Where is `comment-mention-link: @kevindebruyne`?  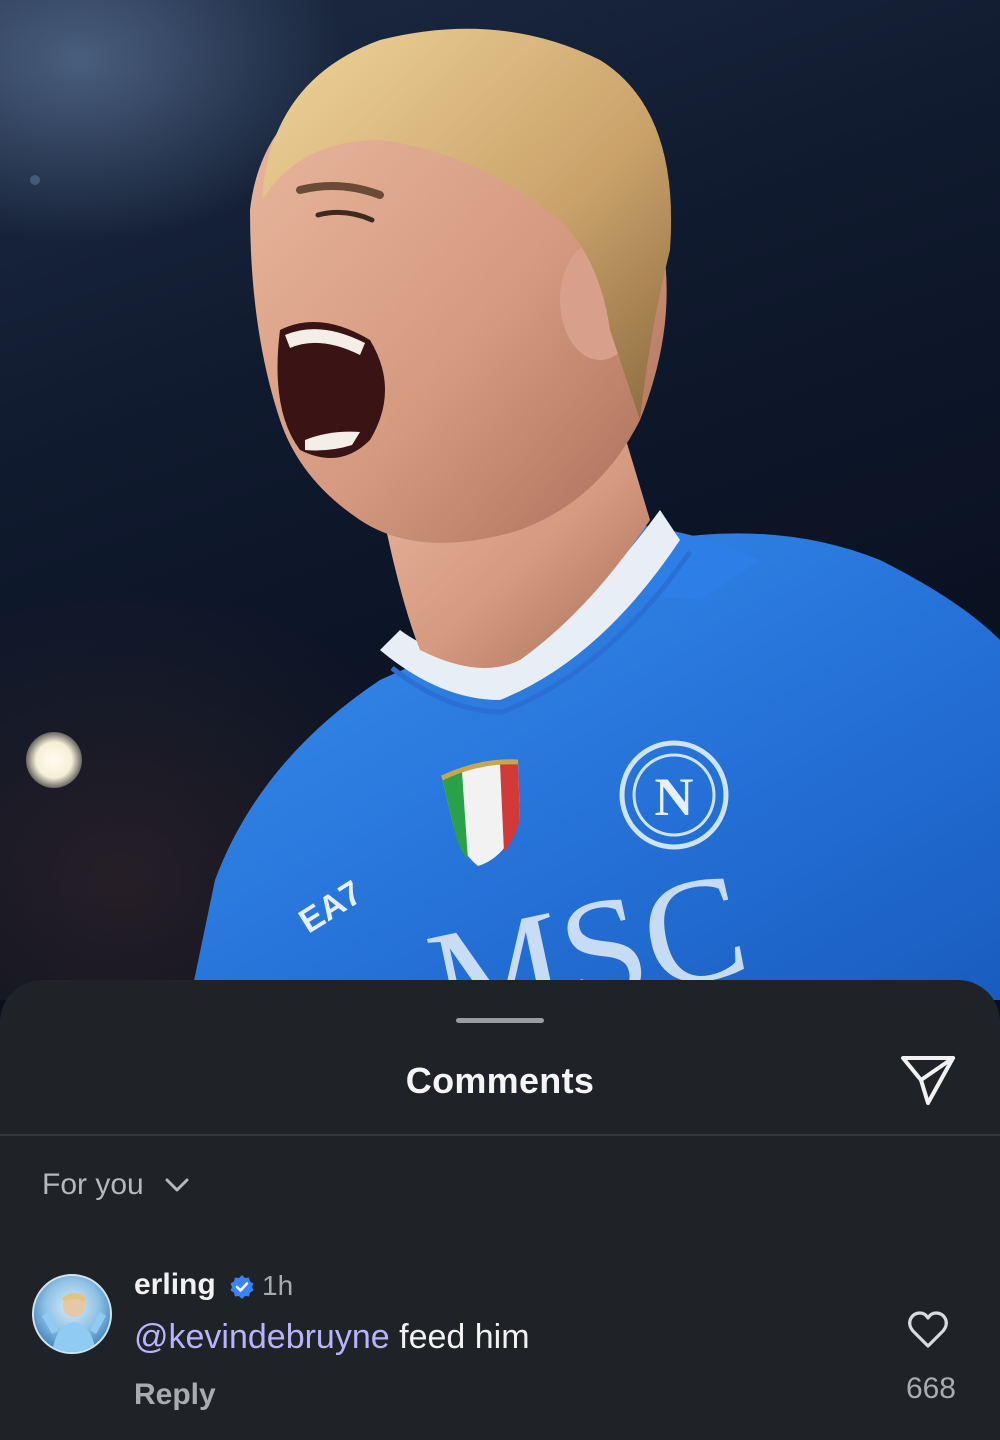 comment-mention-link: @kevindebruyne is located at coordinates (262, 1337).